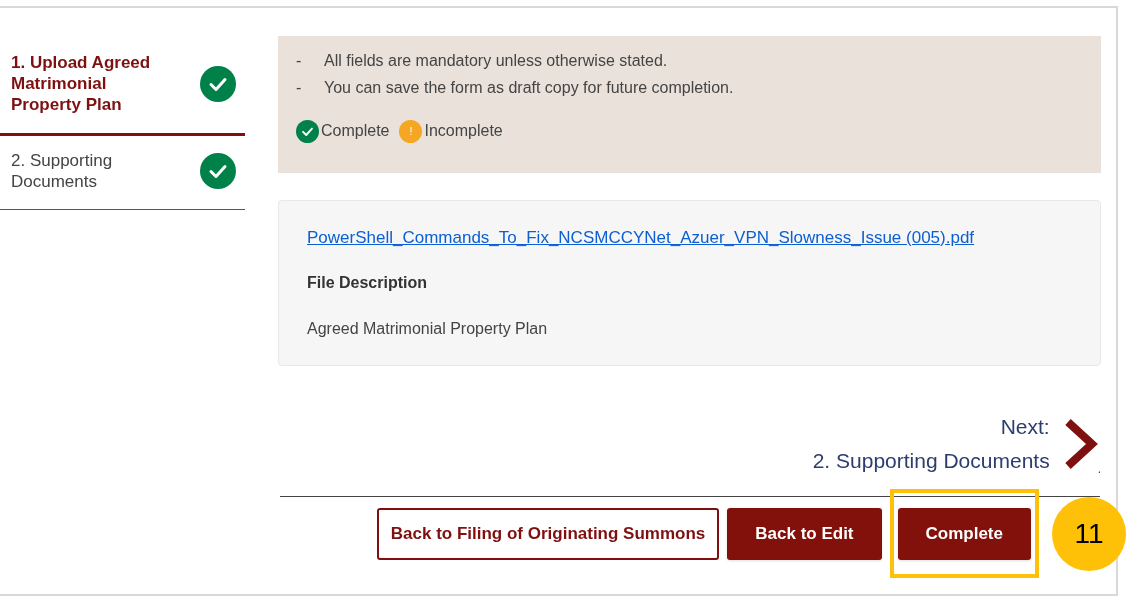 The width and height of the screenshot is (1128, 598). What do you see at coordinates (428, 328) in the screenshot?
I see `field-value: Agreed Matrimonial Property Plan` at bounding box center [428, 328].